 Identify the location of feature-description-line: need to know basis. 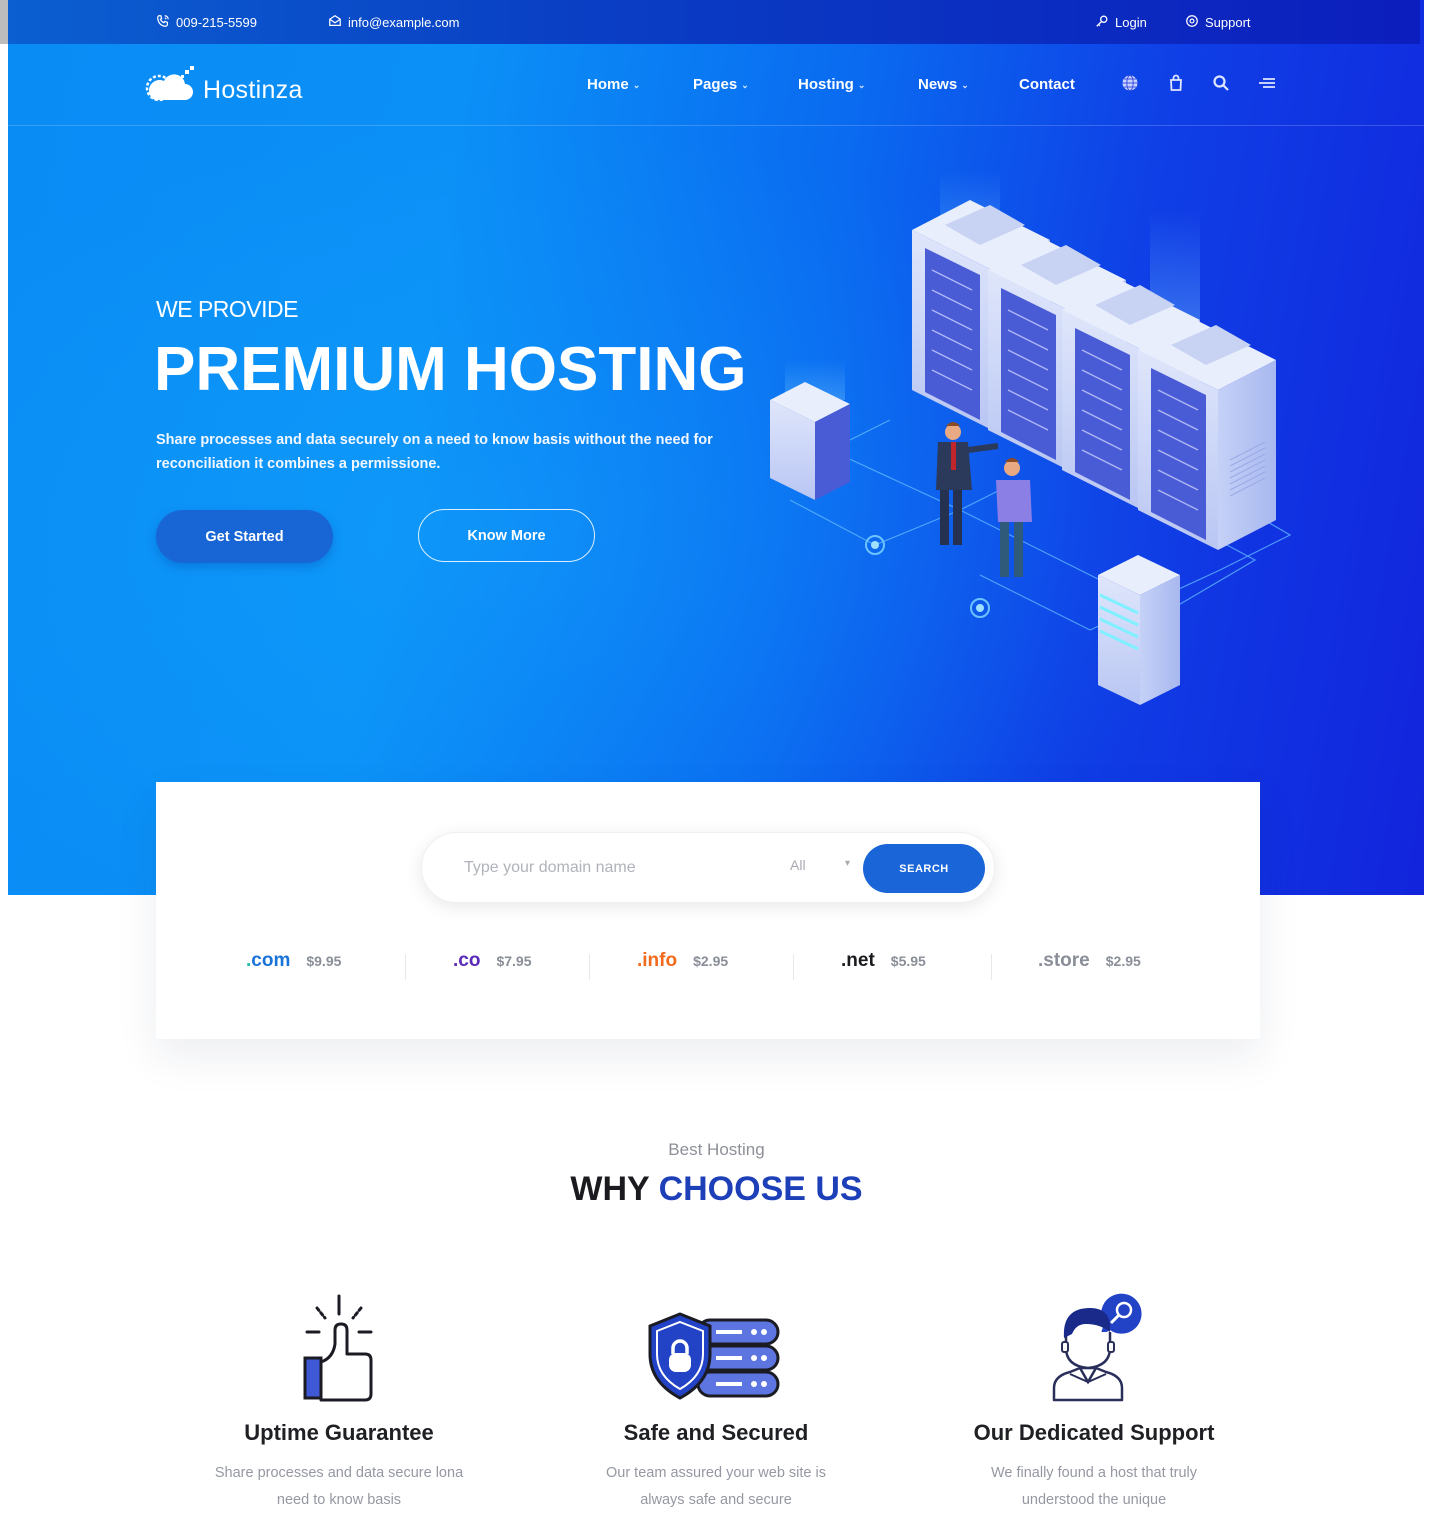
(339, 1500).